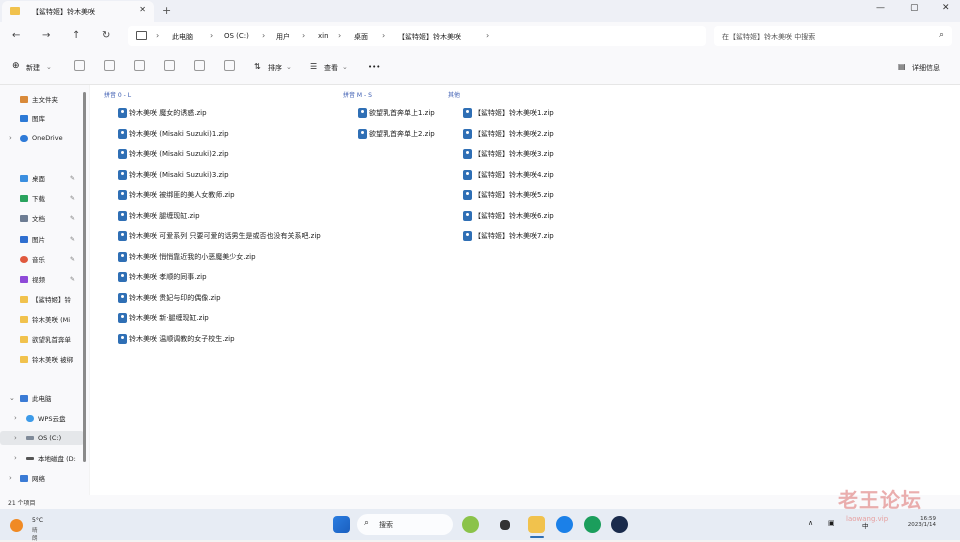  I want to click on file-item: 【鲨特姬】铃木美咲1.zip, so click(508, 113).